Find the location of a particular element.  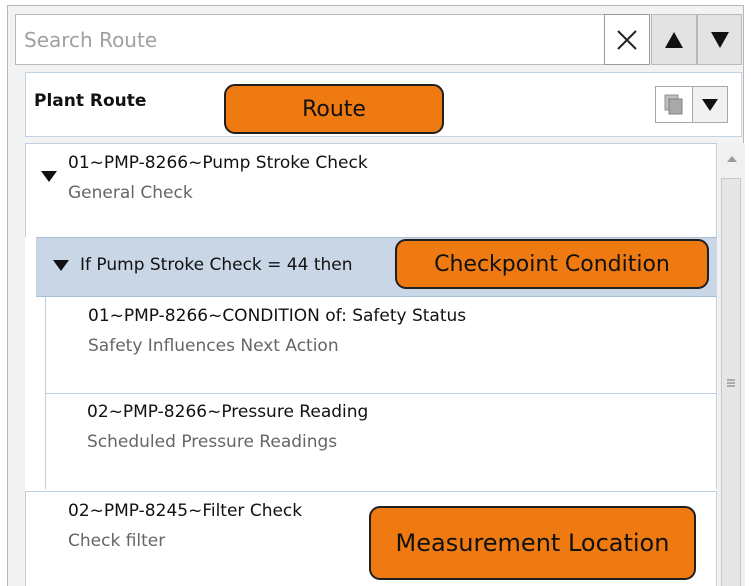

item-description: General Check is located at coordinates (130, 193).